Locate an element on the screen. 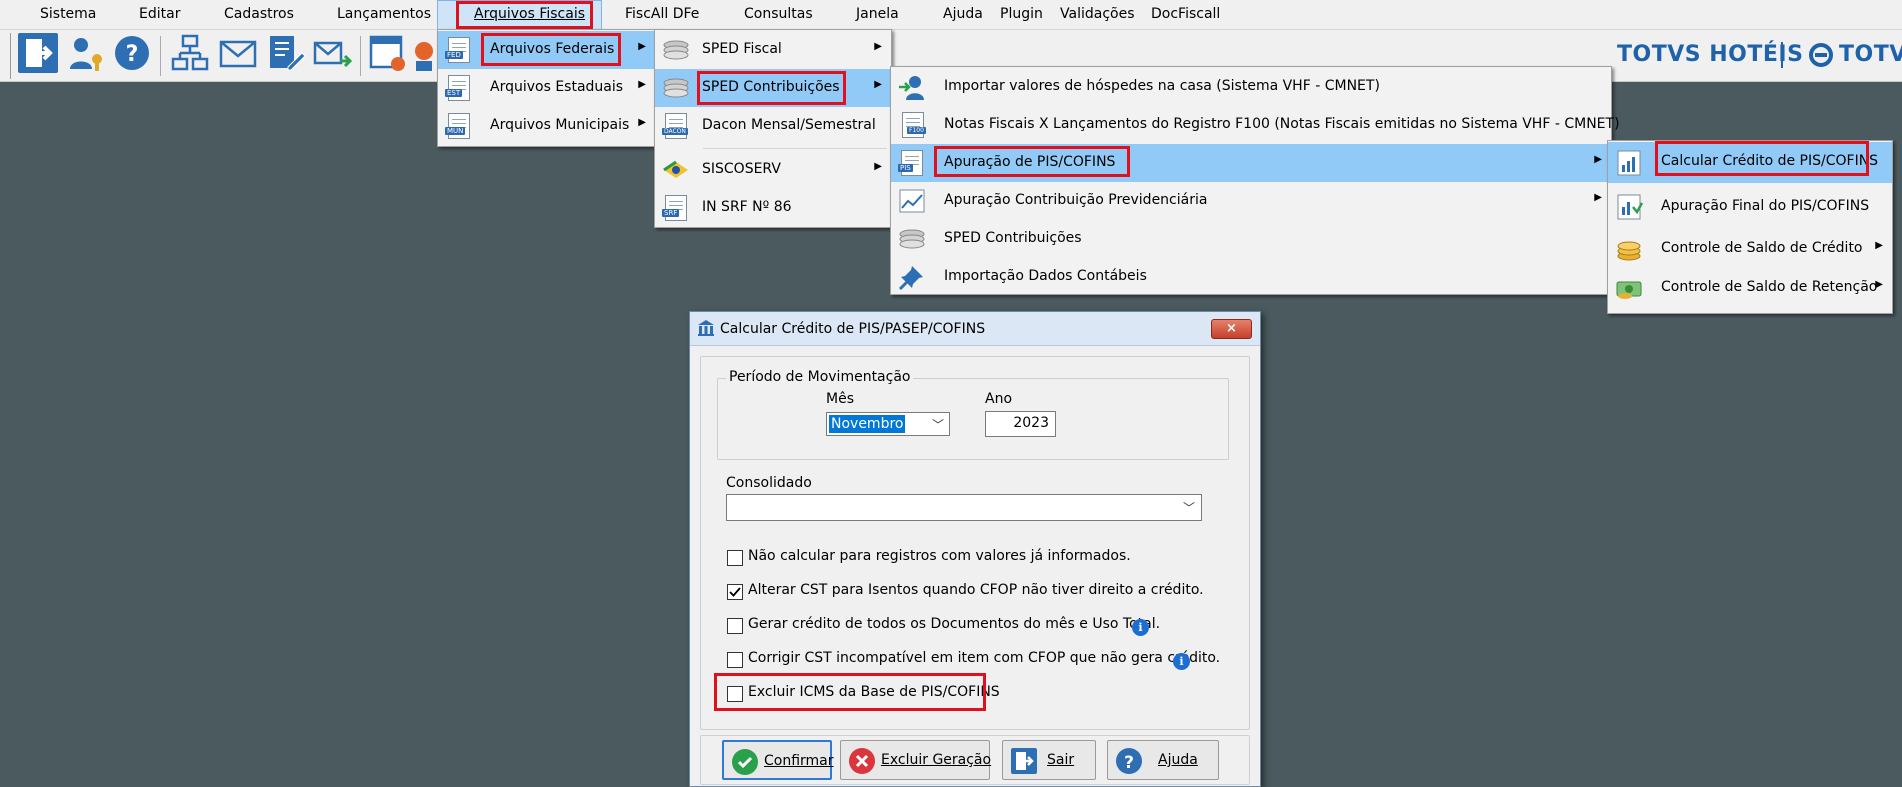  x-circle-icon is located at coordinates (862, 761).